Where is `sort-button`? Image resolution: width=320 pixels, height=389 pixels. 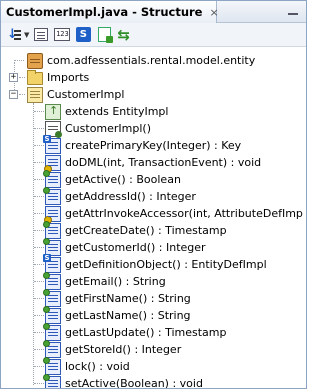 sort-button is located at coordinates (14, 35).